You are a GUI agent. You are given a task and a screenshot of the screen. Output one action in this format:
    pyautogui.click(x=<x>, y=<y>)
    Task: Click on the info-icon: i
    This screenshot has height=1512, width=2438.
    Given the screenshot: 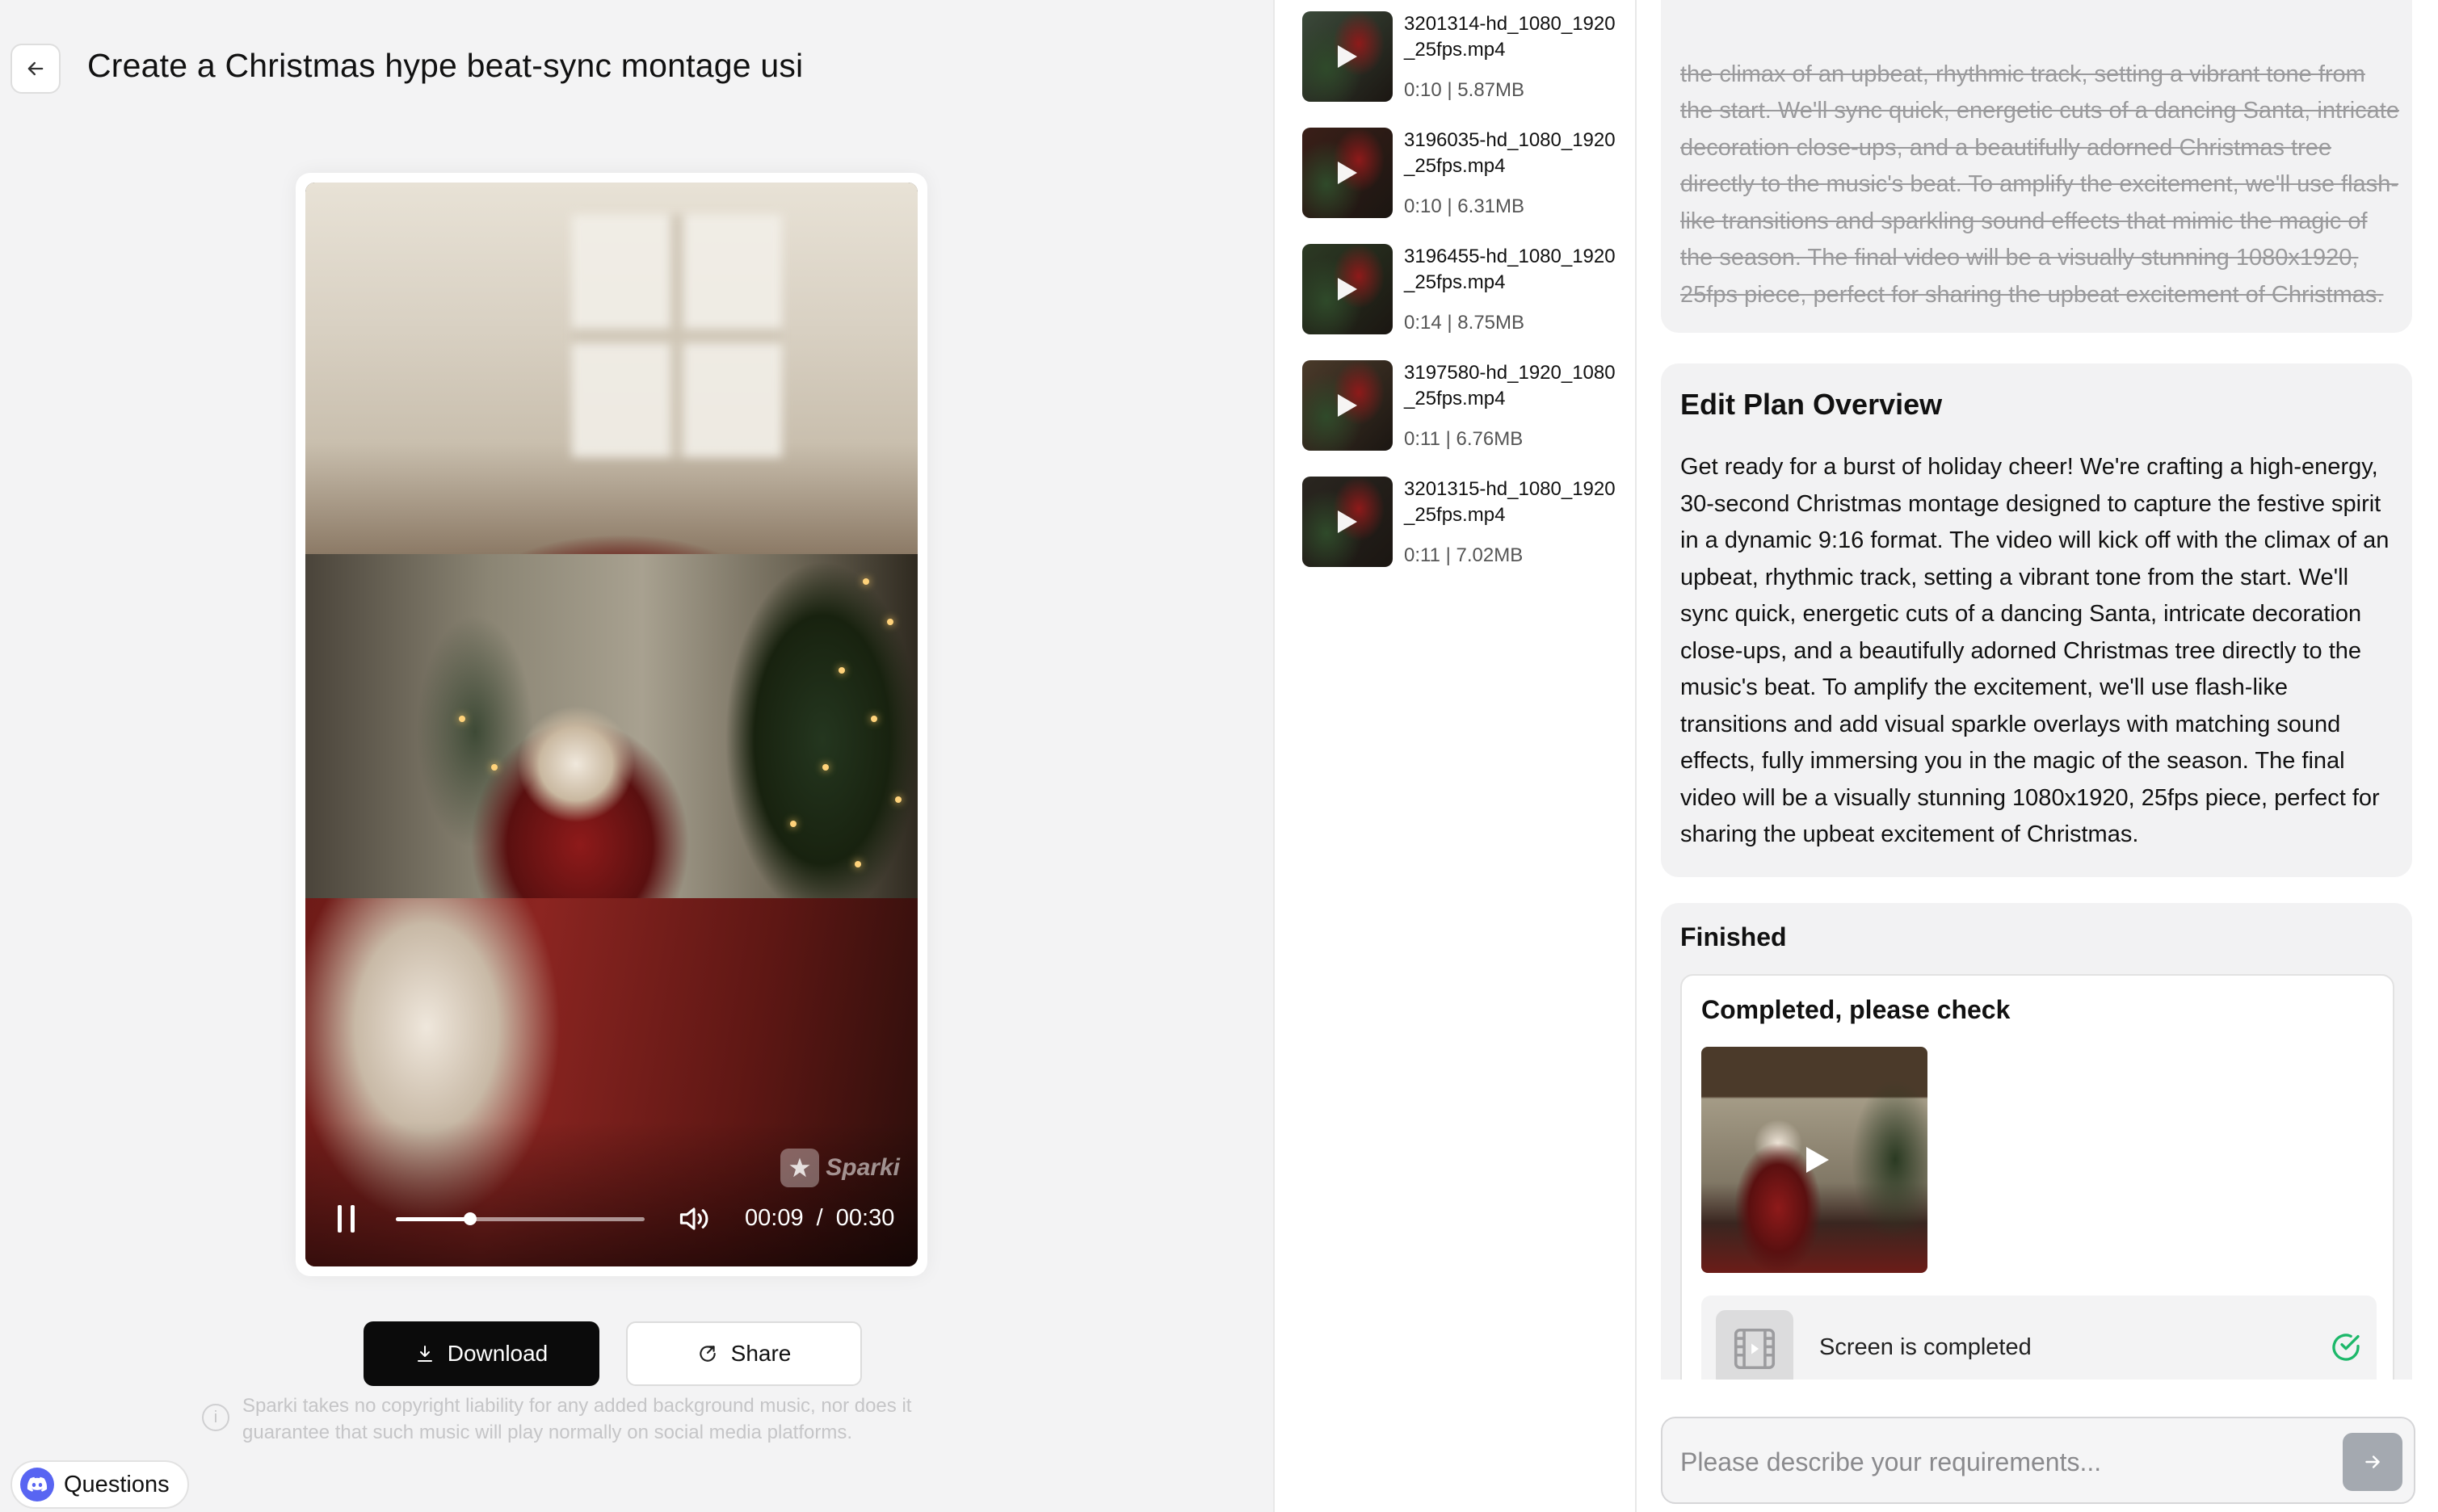 What is the action you would take?
    pyautogui.click(x=215, y=1417)
    